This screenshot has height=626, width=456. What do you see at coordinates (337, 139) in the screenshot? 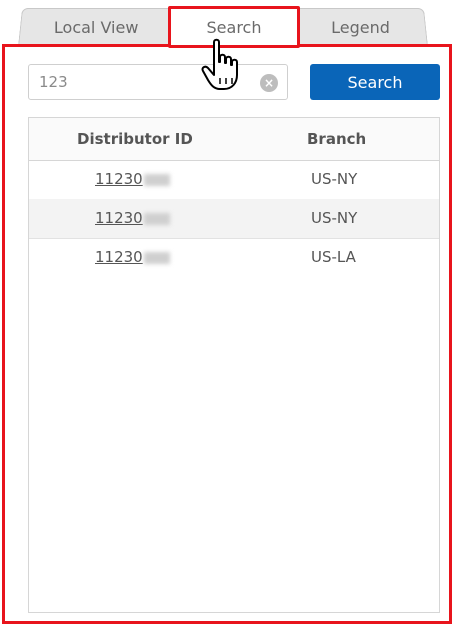
I see `header-branch: Branch` at bounding box center [337, 139].